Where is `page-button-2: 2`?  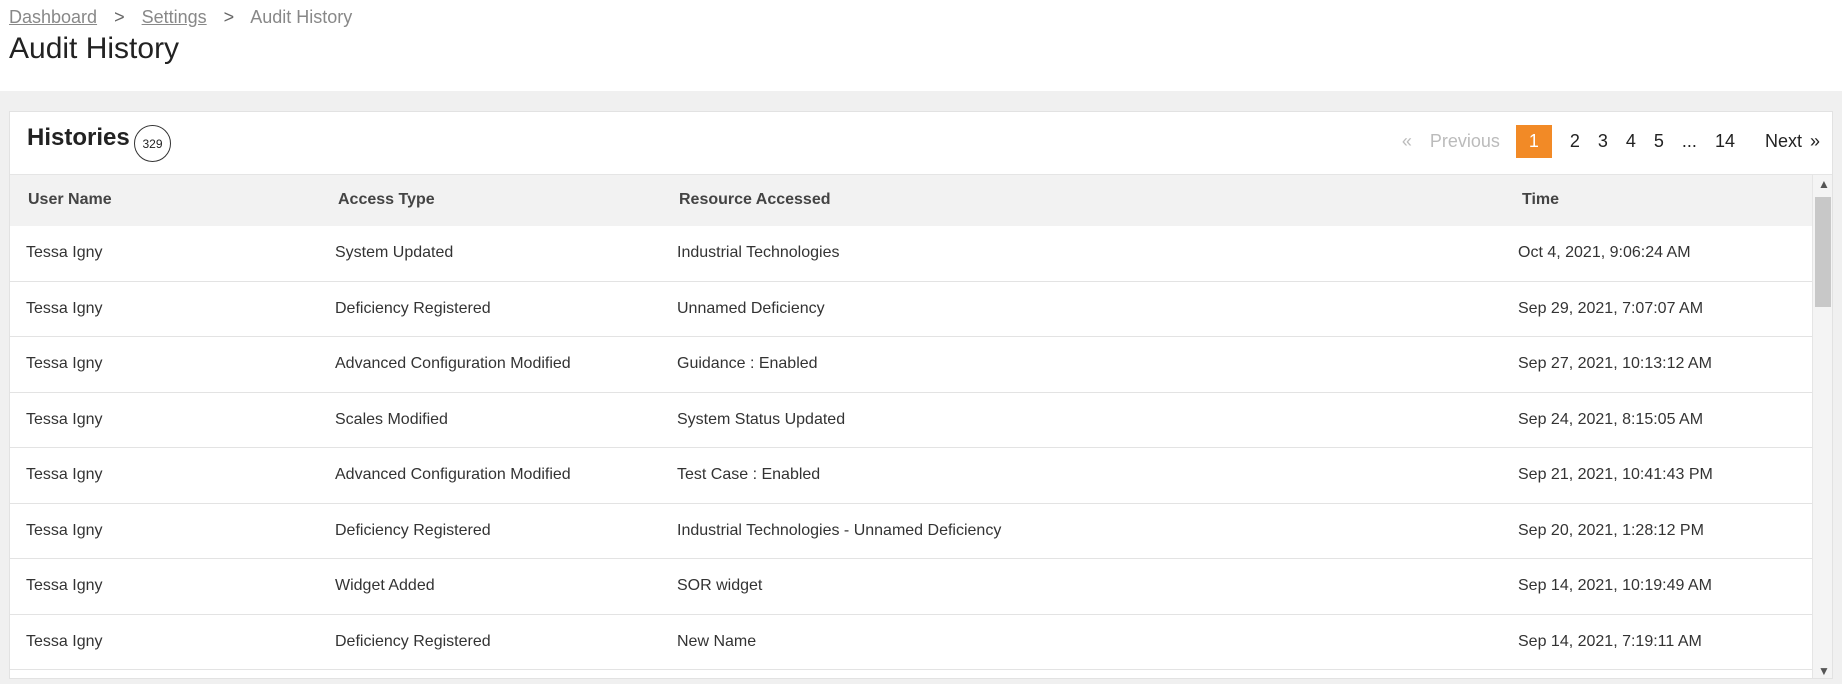
page-button-2: 2 is located at coordinates (1575, 141).